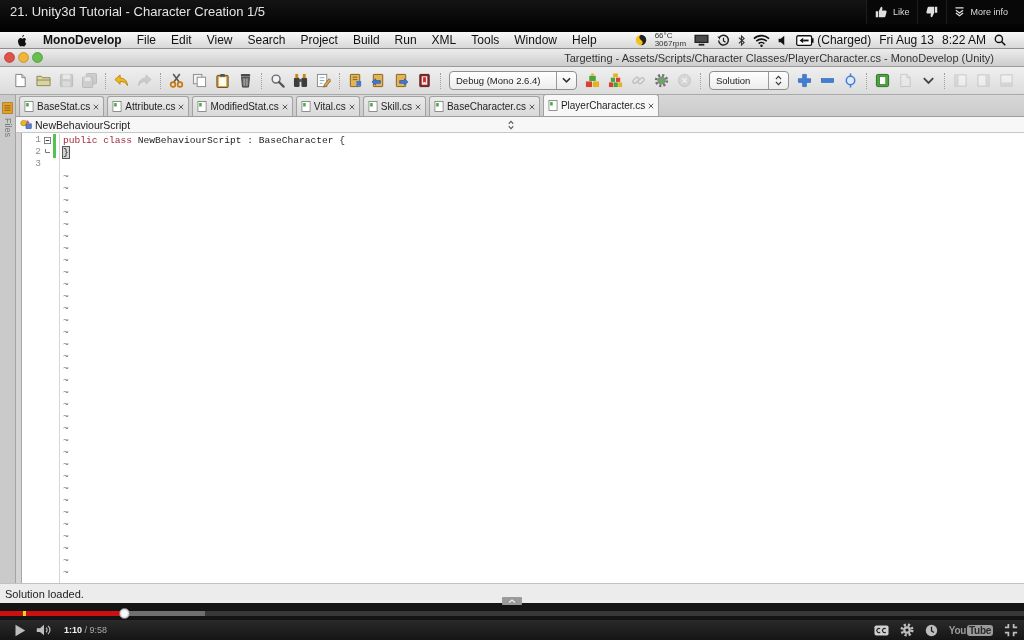  Describe the element at coordinates (424, 80) in the screenshot. I see `page-ribbon-icon` at that location.